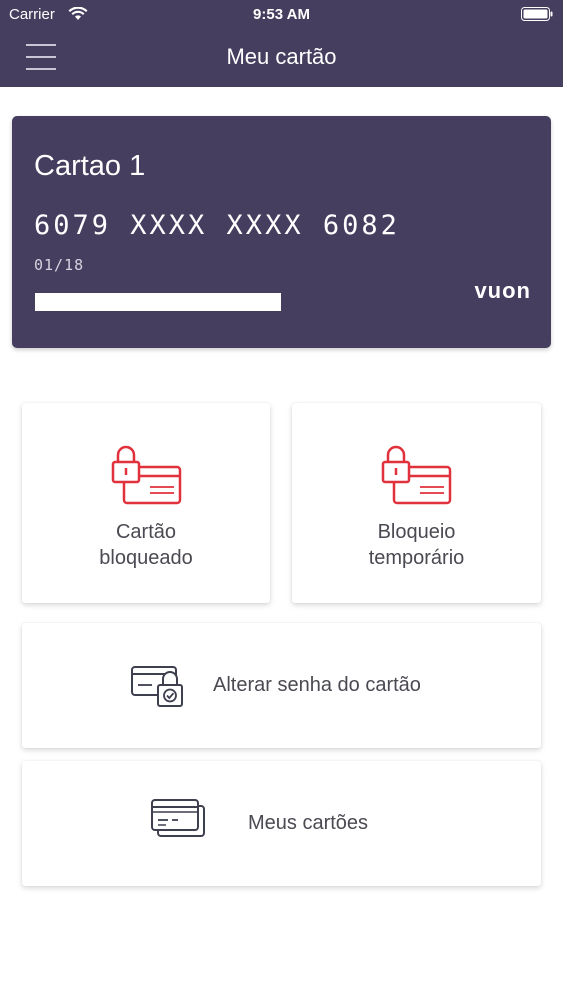 Image resolution: width=563 pixels, height=1000 pixels. I want to click on clock: 9:53 AM, so click(281, 14).